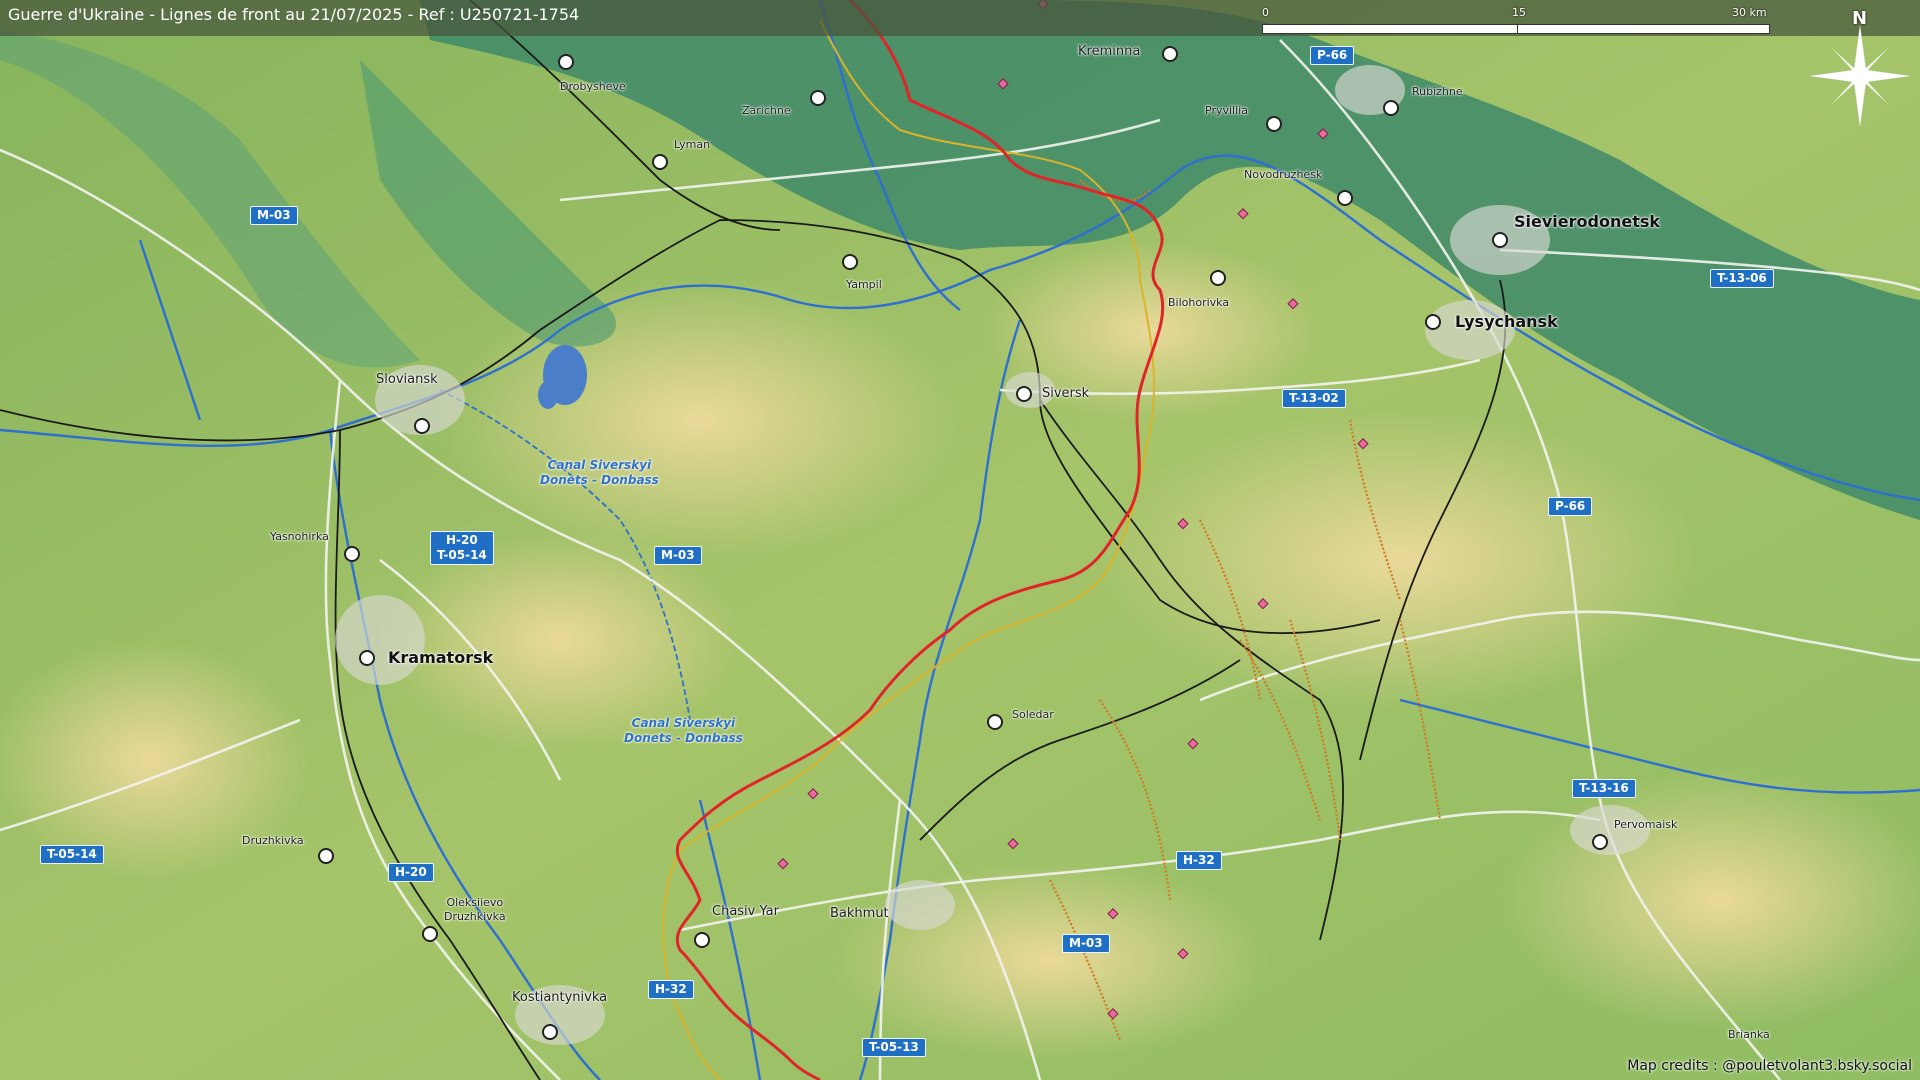  I want to click on road-shield-h20: H-20, so click(411, 872).